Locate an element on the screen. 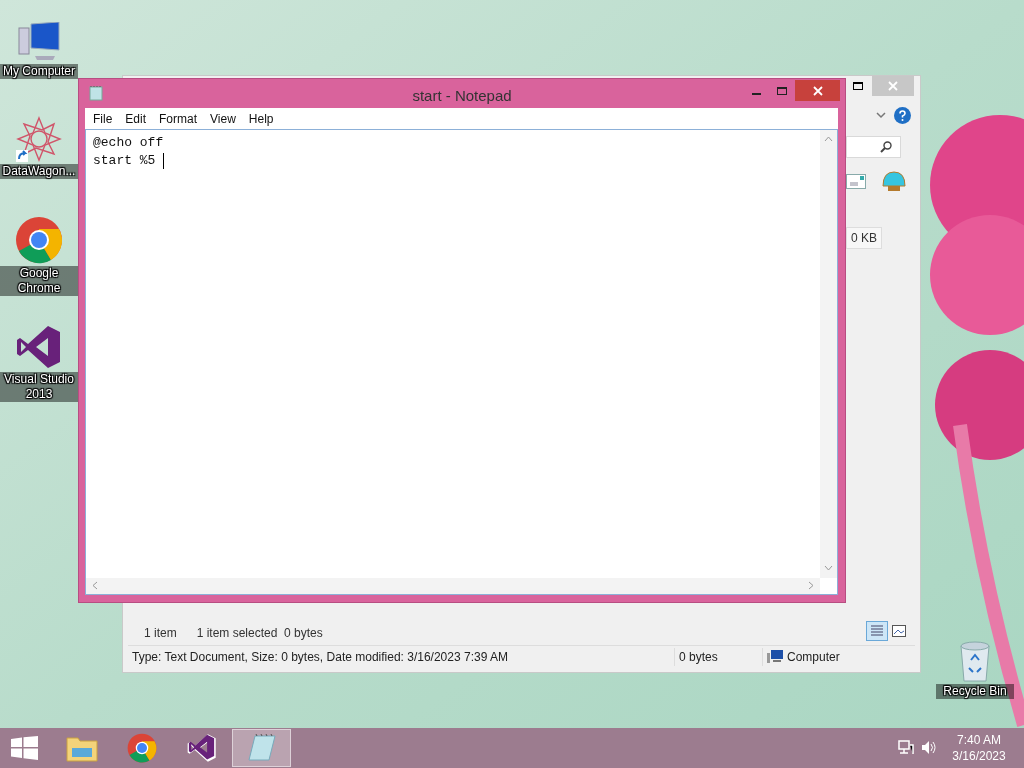 The image size is (1024, 768). folder-icon is located at coordinates (81, 748).